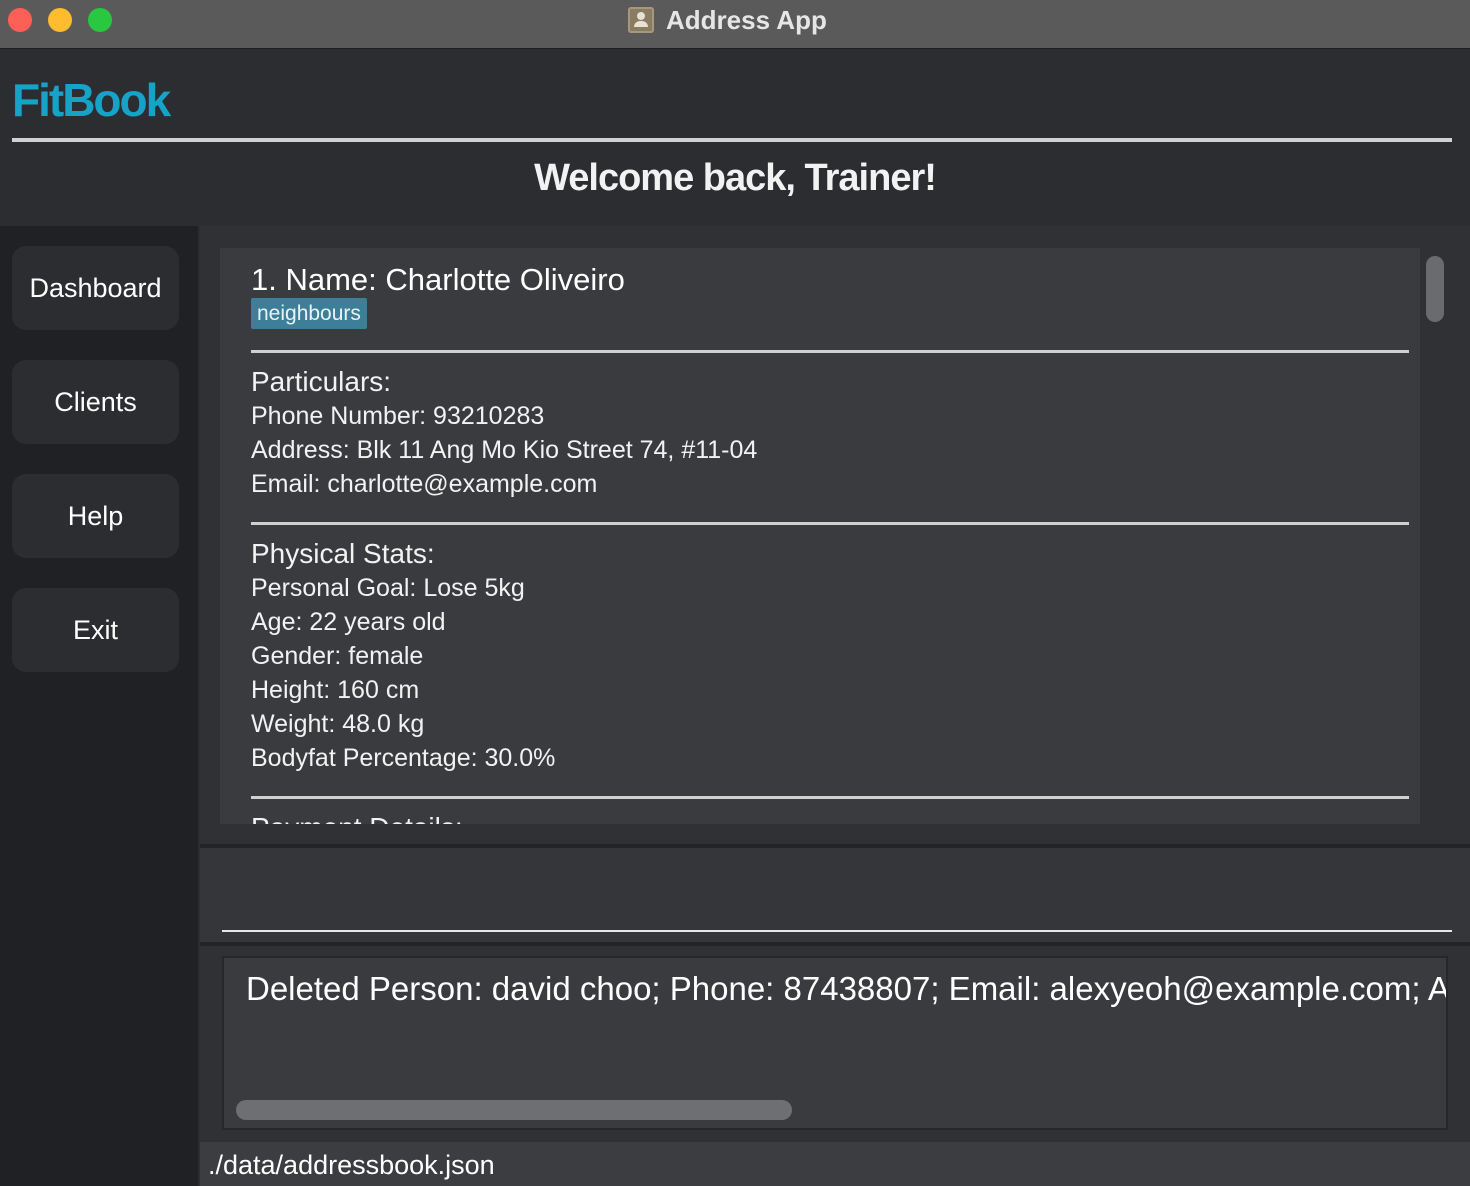 The height and width of the screenshot is (1186, 1470). What do you see at coordinates (746, 19) in the screenshot?
I see `window-title: Address App` at bounding box center [746, 19].